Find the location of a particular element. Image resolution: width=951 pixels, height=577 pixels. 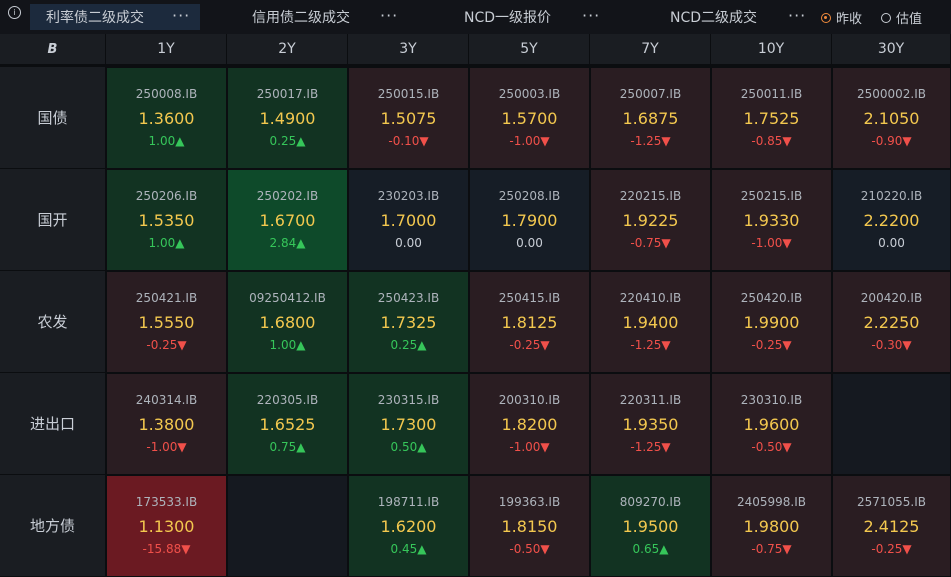

yield-value: 1.1300 is located at coordinates (166, 526).